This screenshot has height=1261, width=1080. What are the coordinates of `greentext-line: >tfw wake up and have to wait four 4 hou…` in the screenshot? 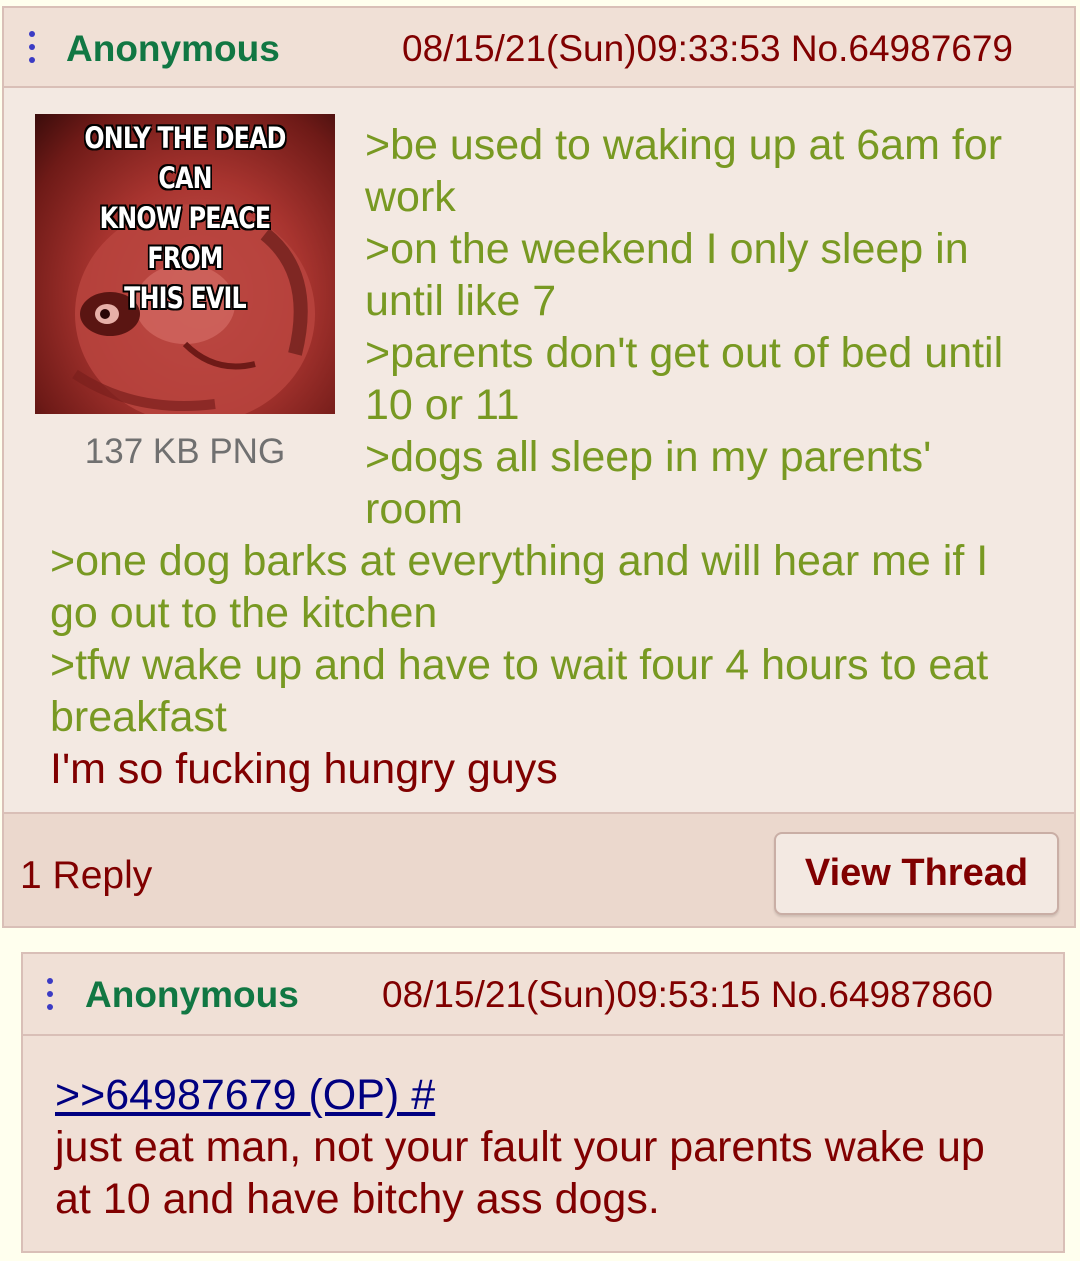 It's located at (519, 665).